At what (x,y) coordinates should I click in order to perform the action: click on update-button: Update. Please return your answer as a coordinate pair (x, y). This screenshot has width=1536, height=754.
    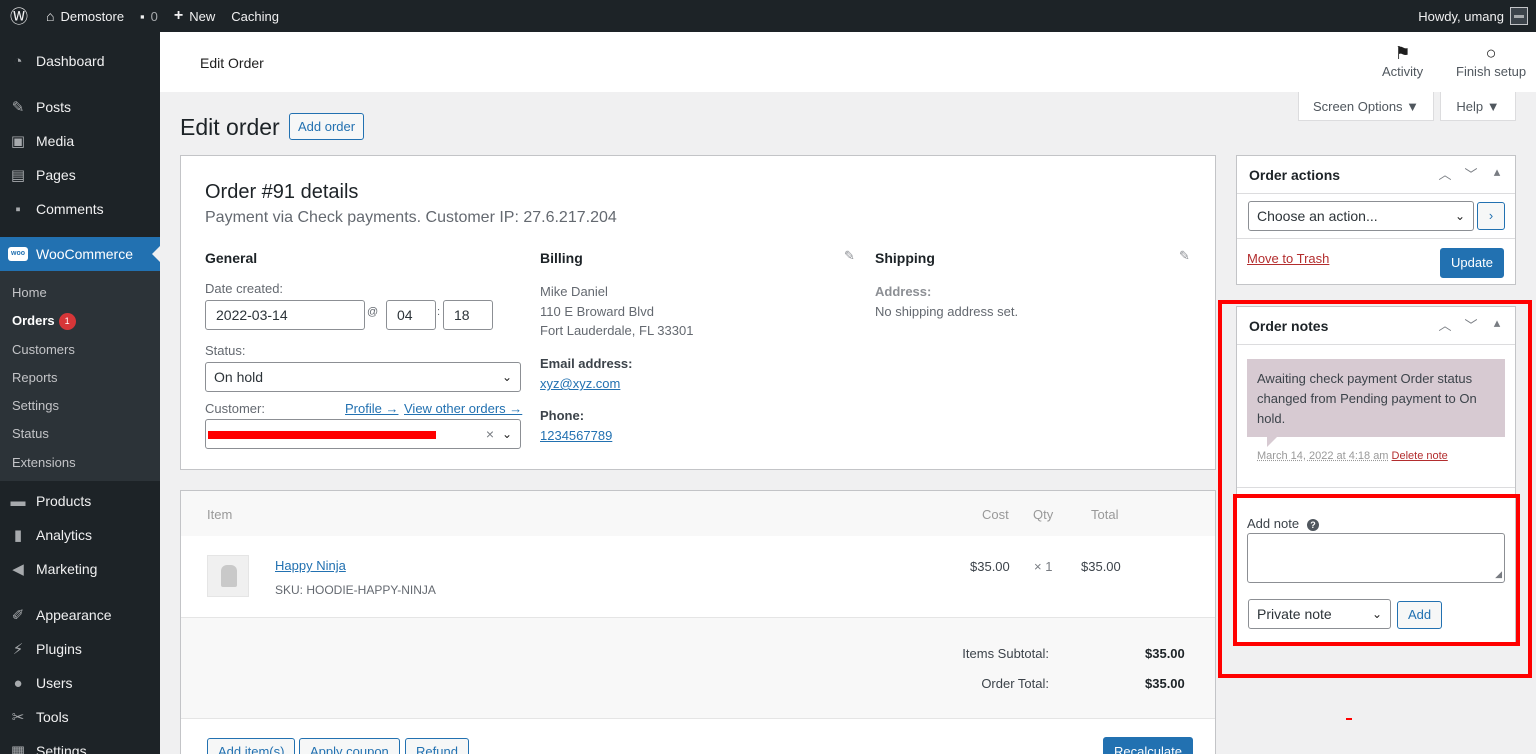
    Looking at the image, I should click on (1472, 263).